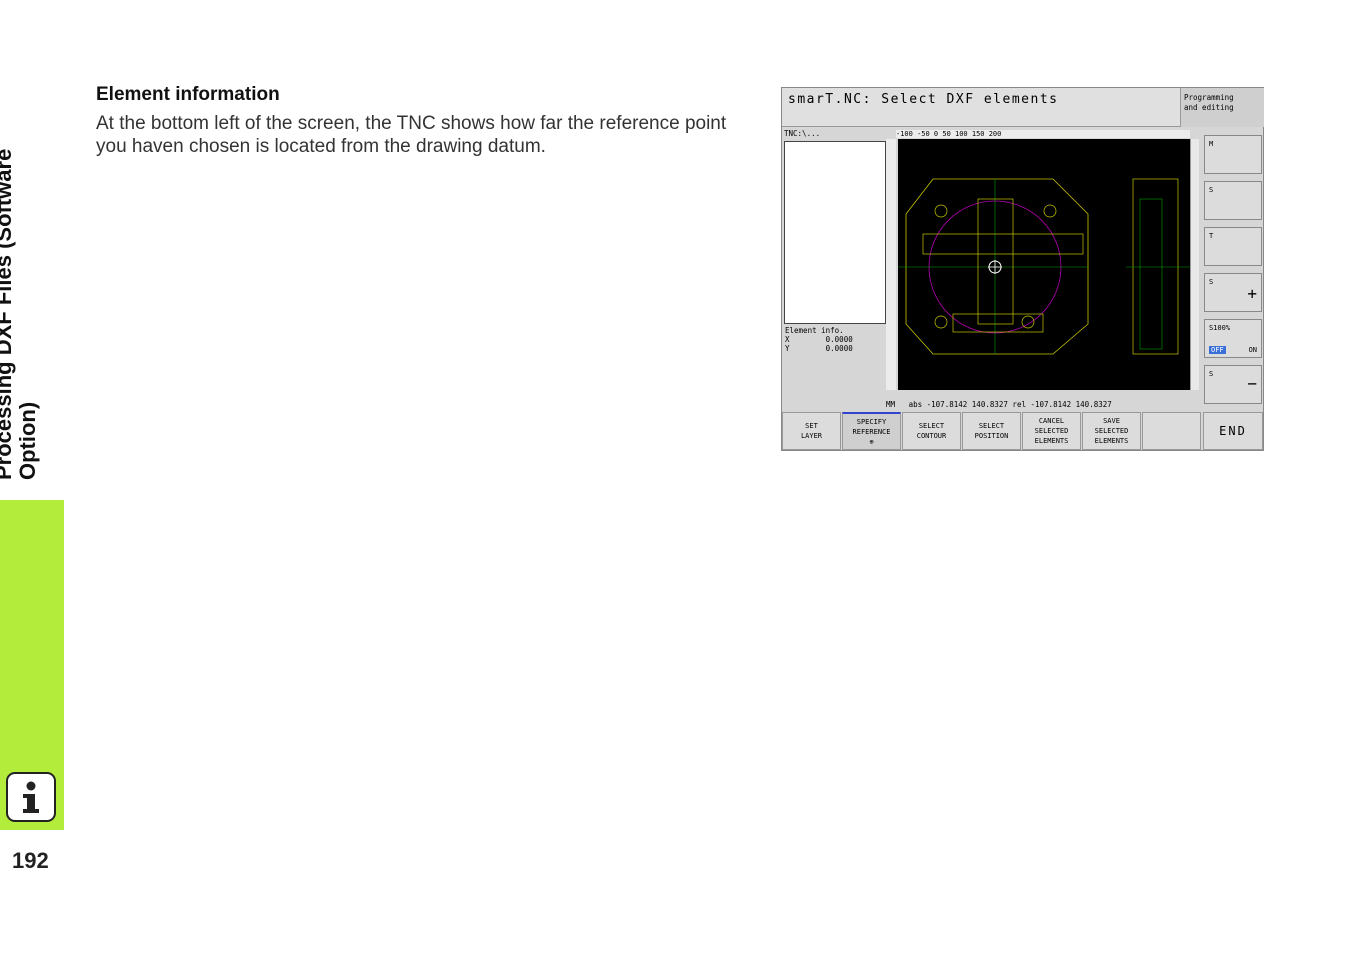 This screenshot has width=1352, height=954. What do you see at coordinates (31, 797) in the screenshot?
I see `info-icon` at bounding box center [31, 797].